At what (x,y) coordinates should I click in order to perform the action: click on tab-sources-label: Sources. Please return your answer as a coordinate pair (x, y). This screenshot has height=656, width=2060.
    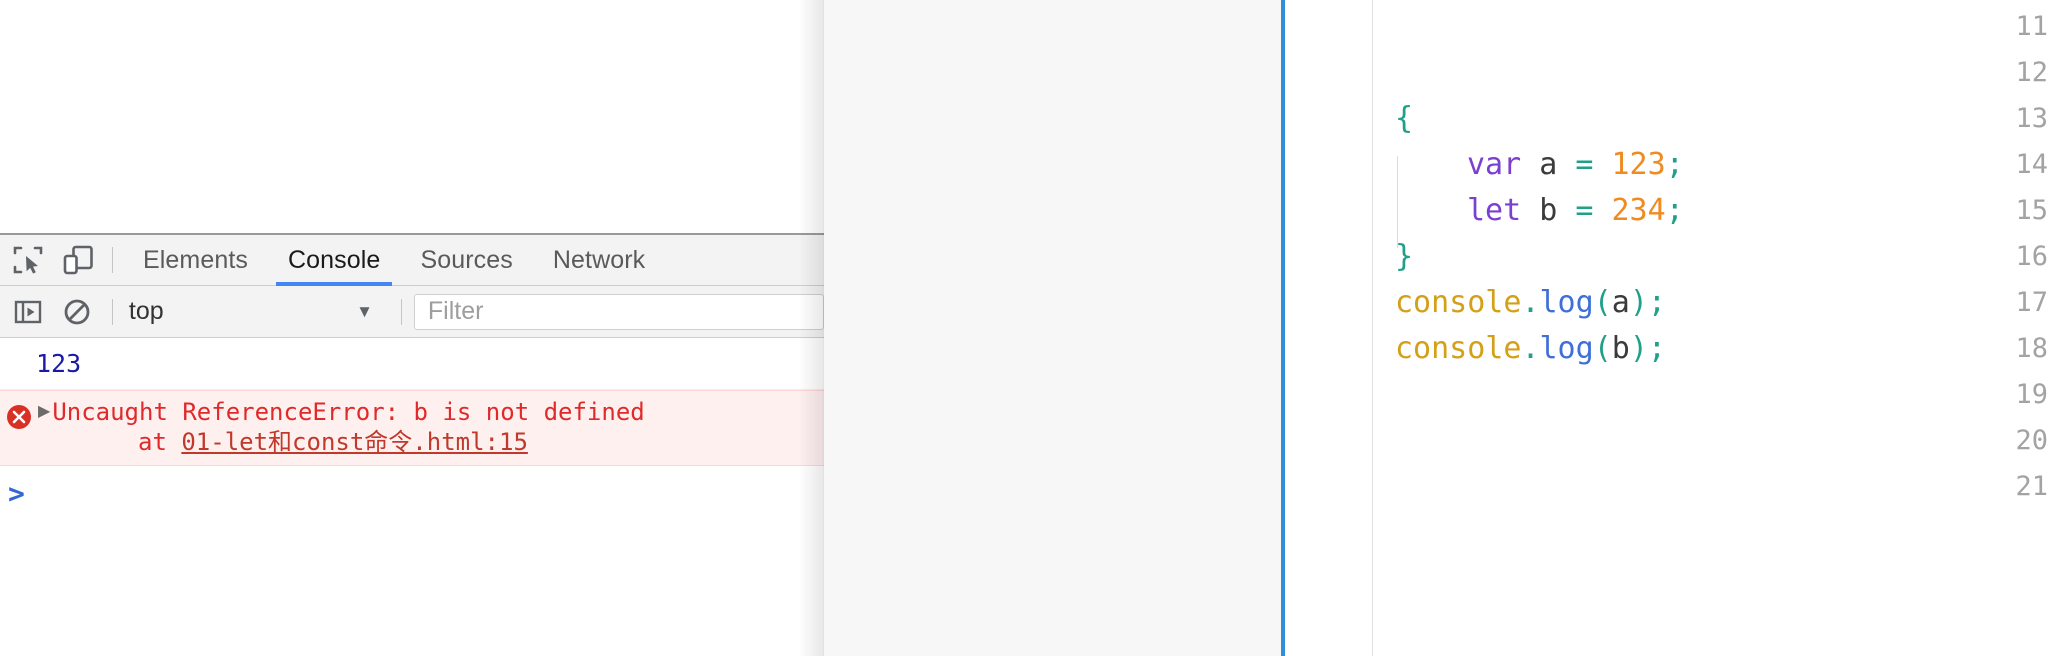
    Looking at the image, I should click on (466, 259).